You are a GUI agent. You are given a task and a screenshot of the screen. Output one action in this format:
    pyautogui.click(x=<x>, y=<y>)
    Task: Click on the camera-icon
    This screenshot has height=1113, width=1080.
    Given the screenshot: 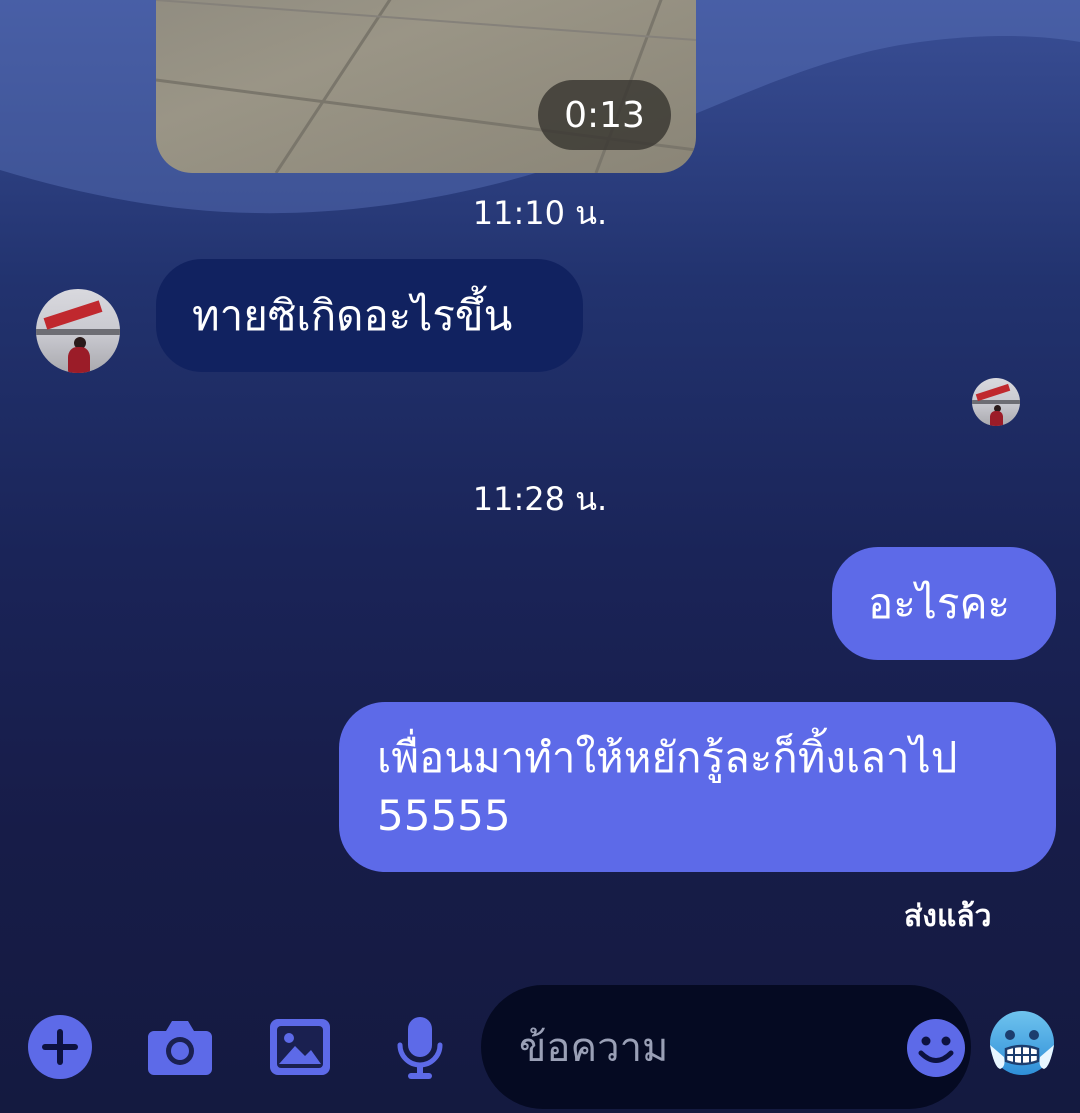 What is the action you would take?
    pyautogui.click(x=180, y=1047)
    